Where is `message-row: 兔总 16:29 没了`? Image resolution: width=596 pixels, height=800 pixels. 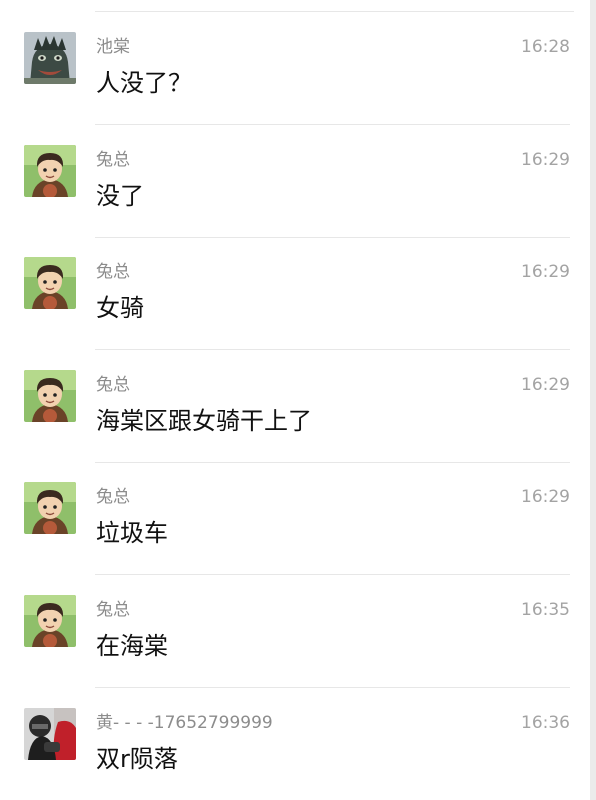 message-row: 兔总 16:29 没了 is located at coordinates (295, 181).